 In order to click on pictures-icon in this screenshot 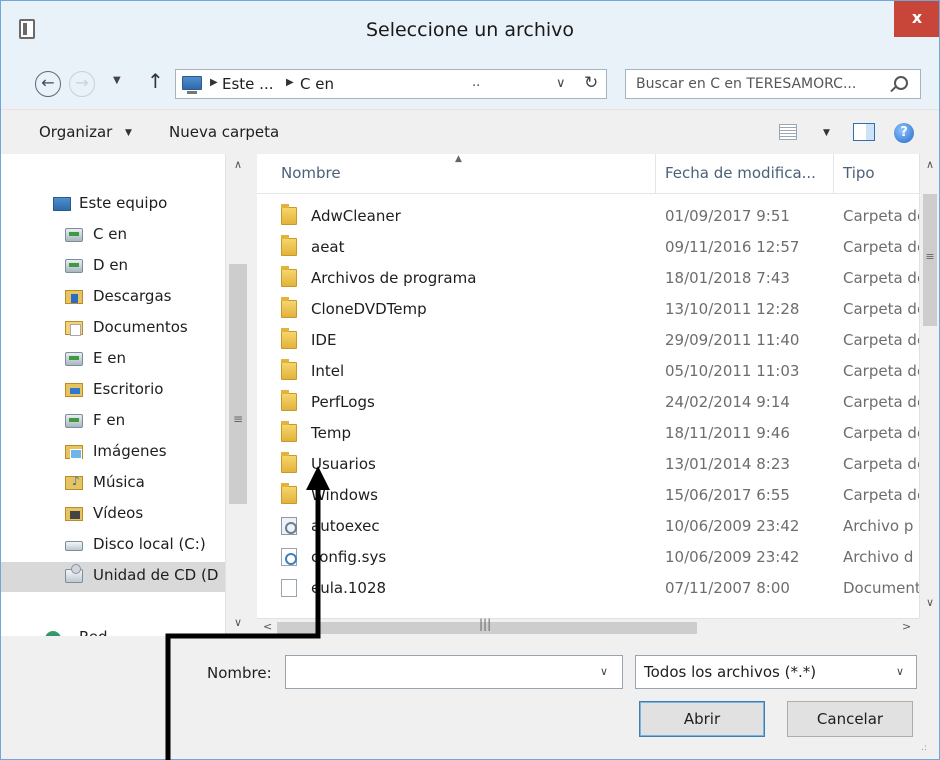, I will do `click(74, 452)`.